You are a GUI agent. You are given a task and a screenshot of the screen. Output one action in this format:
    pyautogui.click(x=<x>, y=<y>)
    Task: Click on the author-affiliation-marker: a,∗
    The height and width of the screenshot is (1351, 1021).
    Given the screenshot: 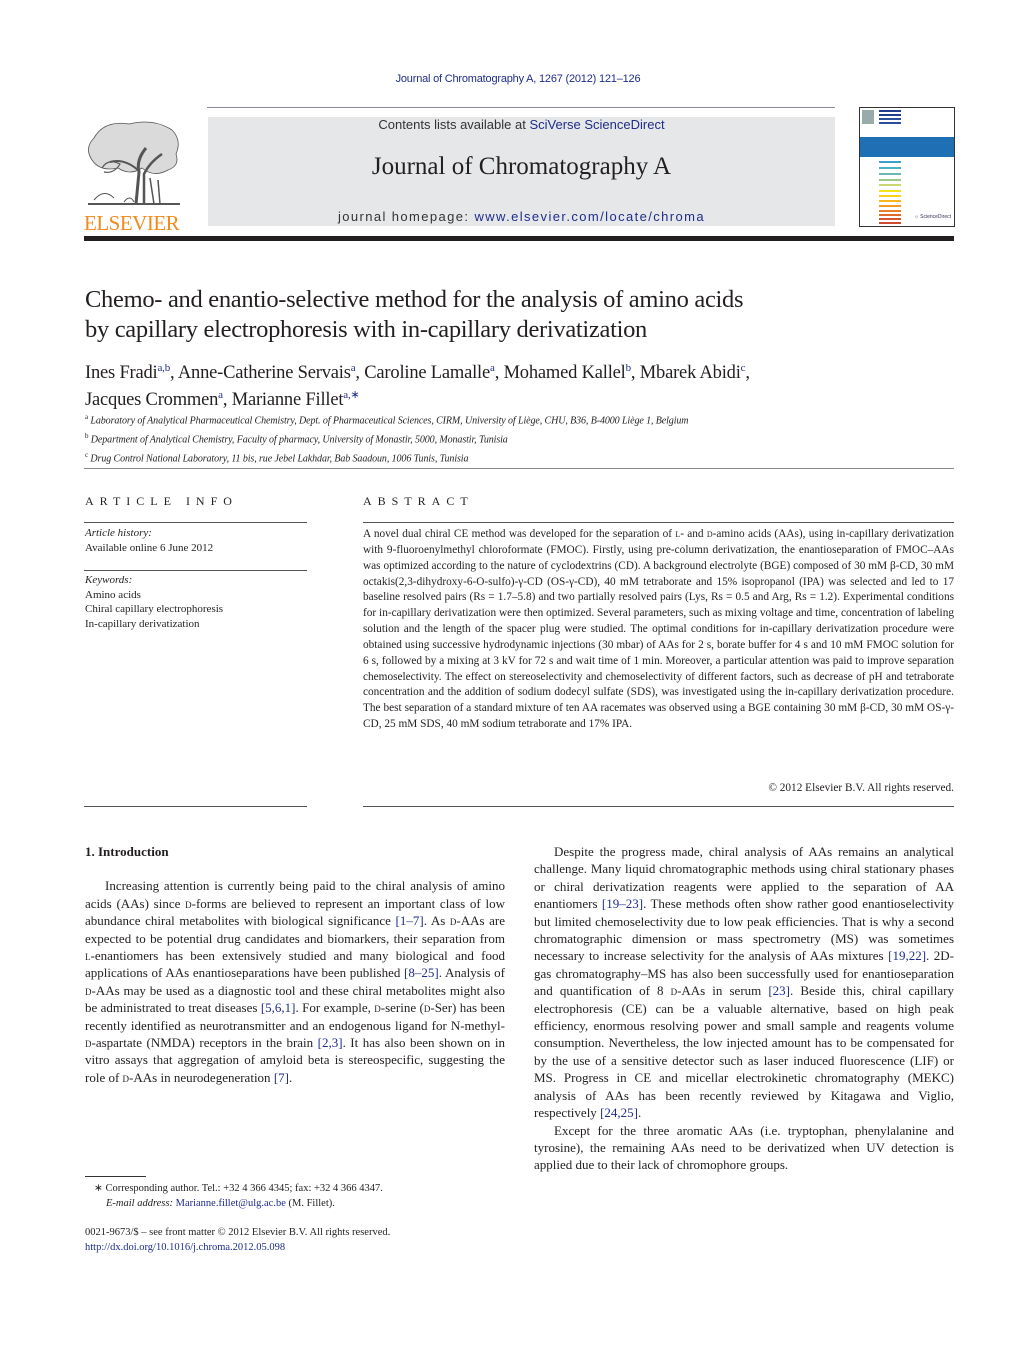 What is the action you would take?
    pyautogui.click(x=351, y=395)
    